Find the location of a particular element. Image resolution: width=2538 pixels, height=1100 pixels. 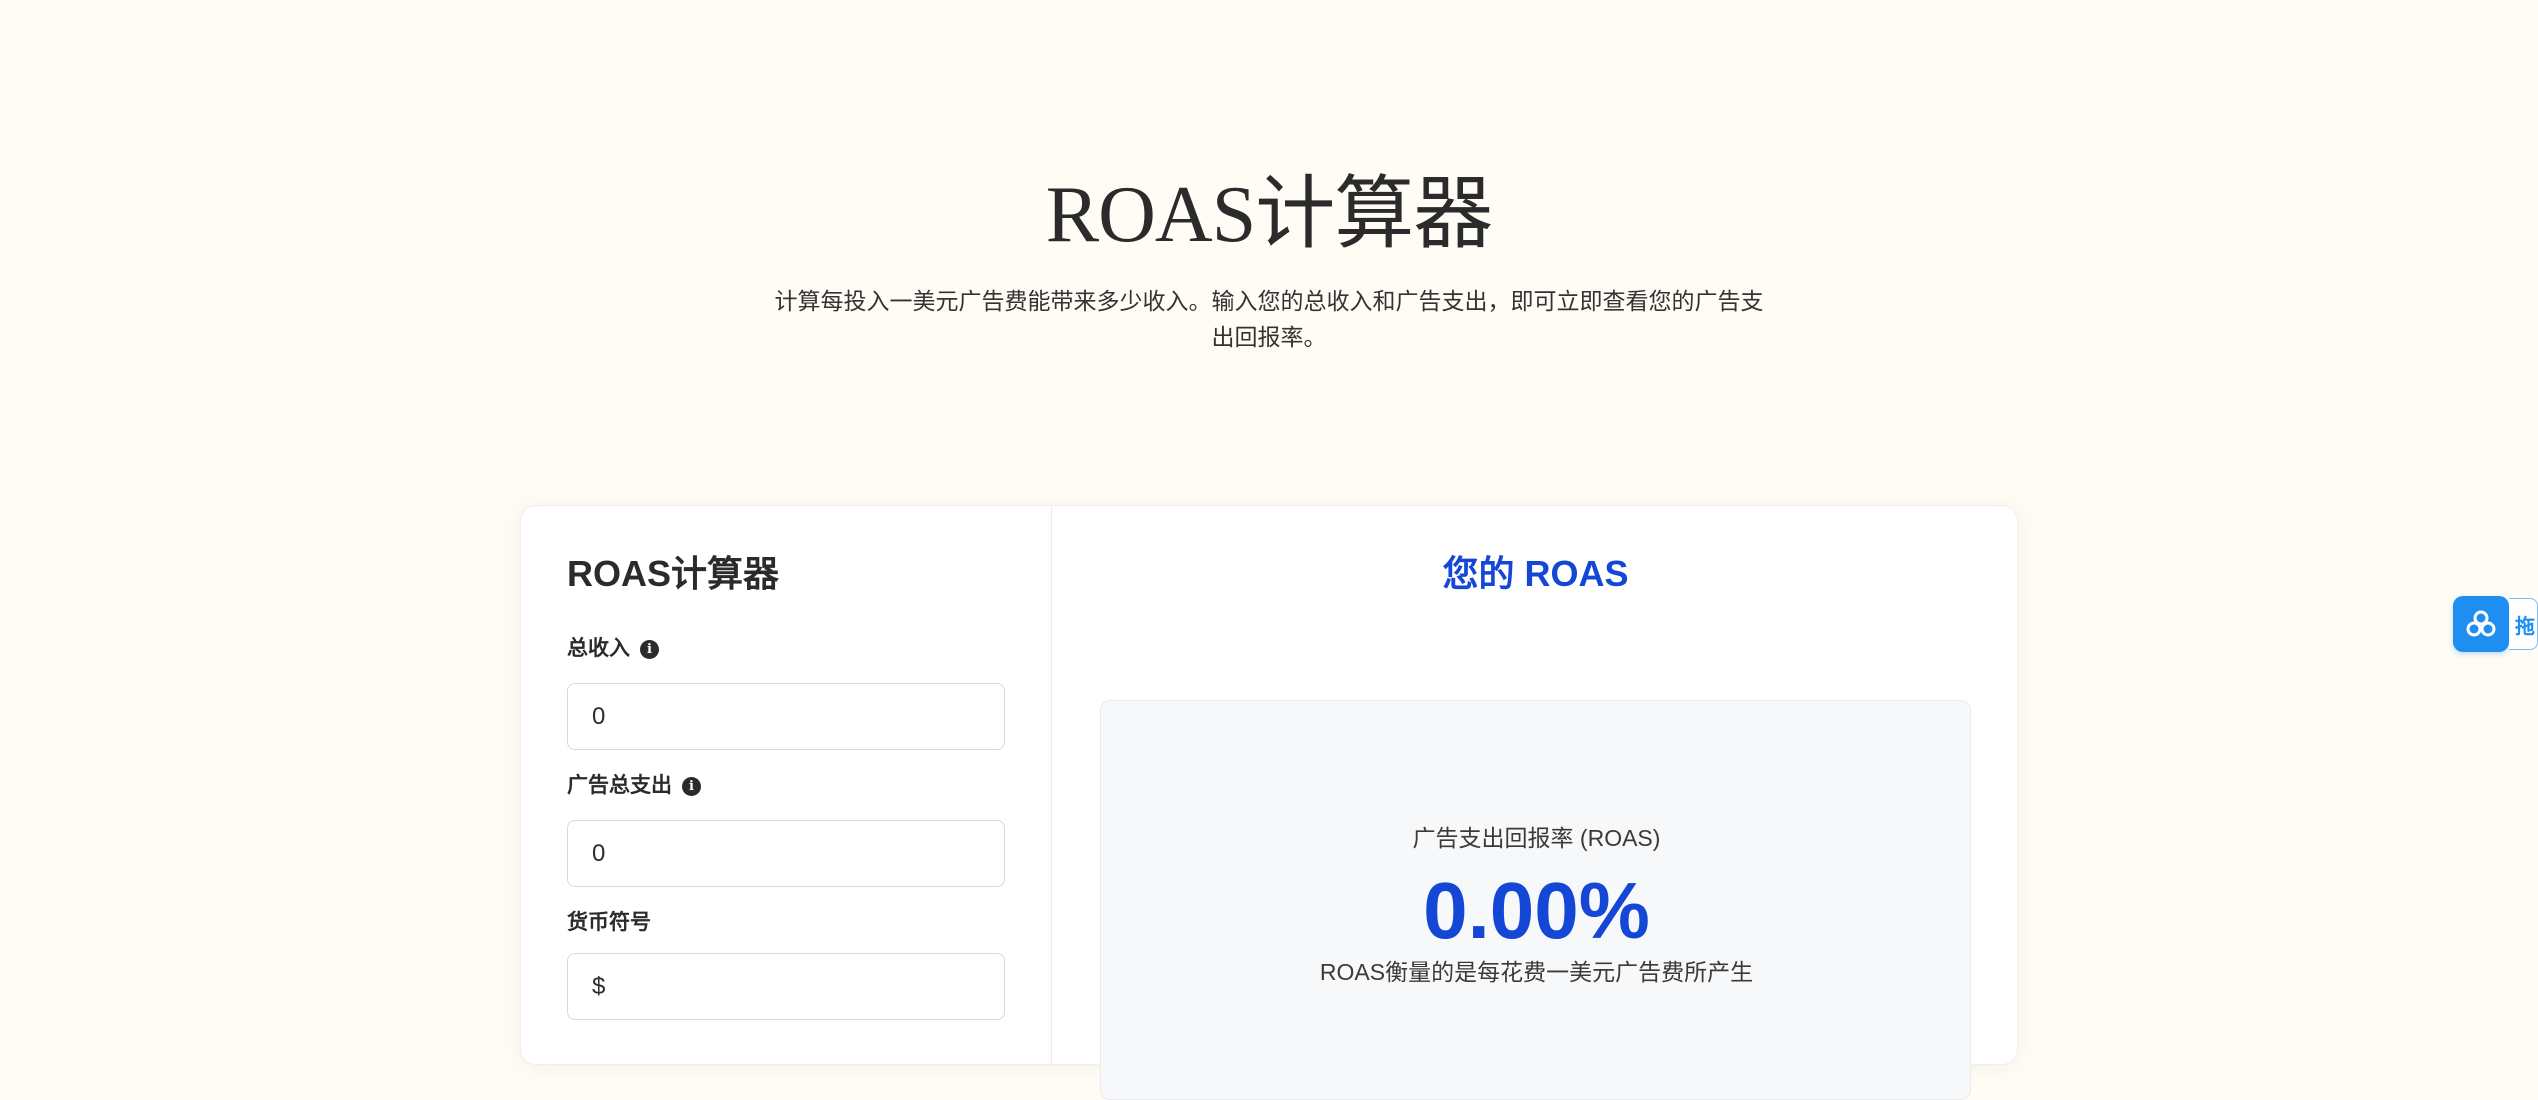

currency-input: $ is located at coordinates (786, 986).